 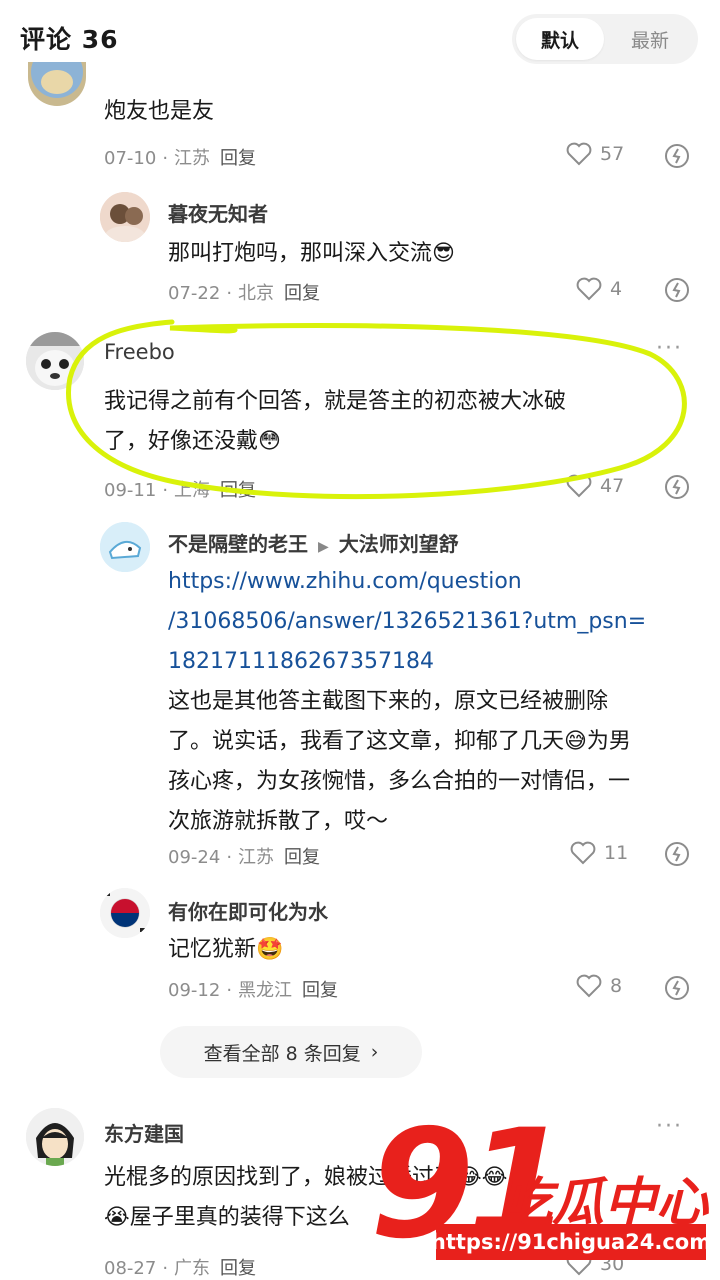 What do you see at coordinates (374, 1052) in the screenshot?
I see `chevron-right-icon: ›` at bounding box center [374, 1052].